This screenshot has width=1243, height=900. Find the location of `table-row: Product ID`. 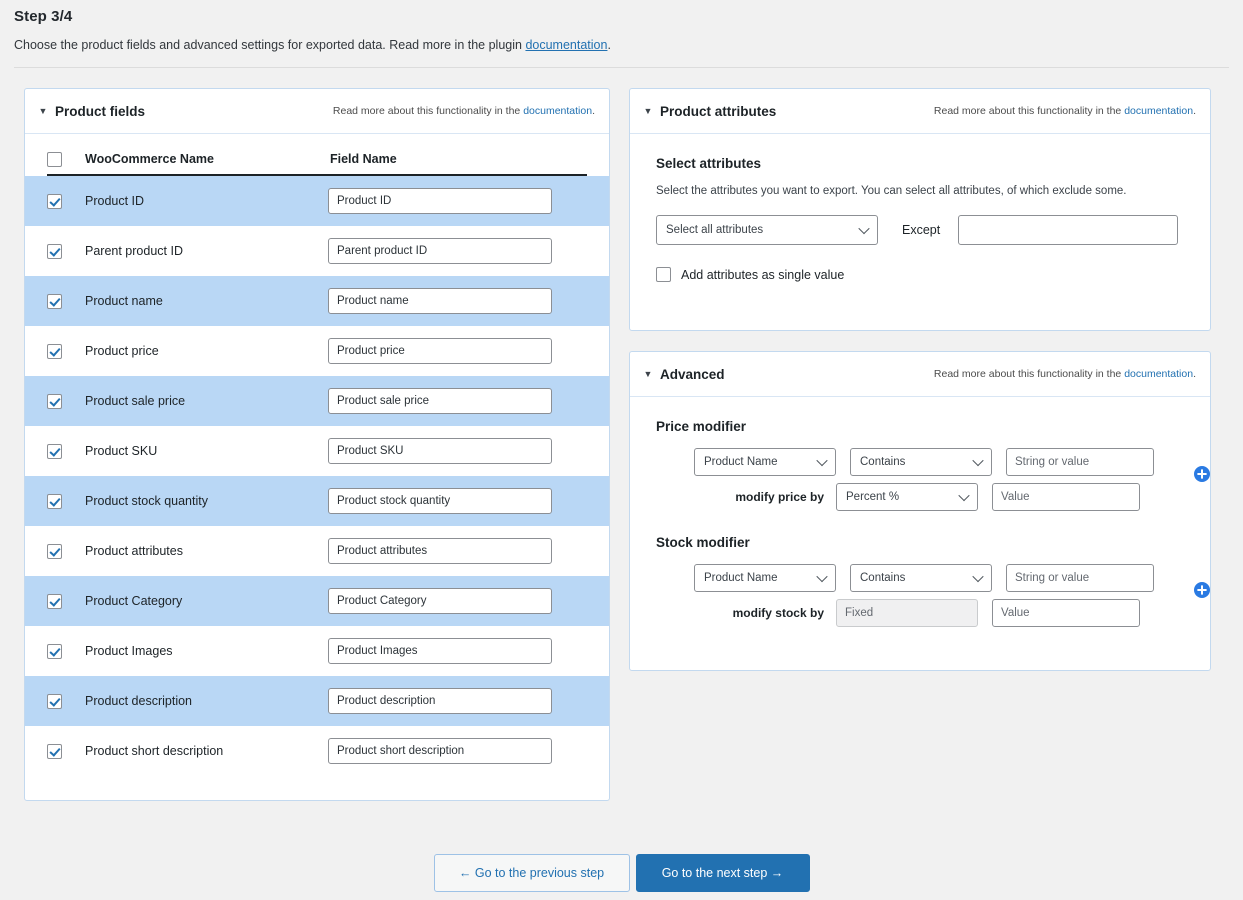

table-row: Product ID is located at coordinates (317, 201).